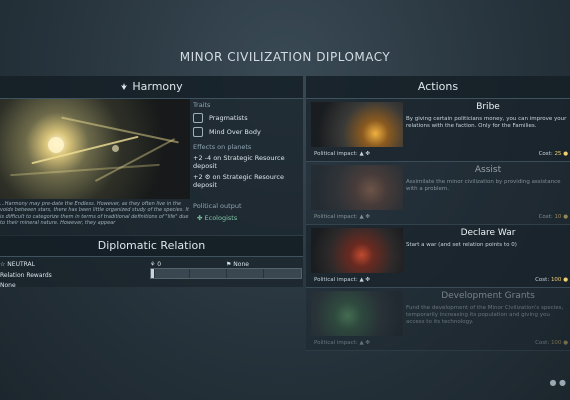 The image size is (570, 400). Describe the element at coordinates (124, 83) in the screenshot. I see `harmony-leaf-icon` at that location.